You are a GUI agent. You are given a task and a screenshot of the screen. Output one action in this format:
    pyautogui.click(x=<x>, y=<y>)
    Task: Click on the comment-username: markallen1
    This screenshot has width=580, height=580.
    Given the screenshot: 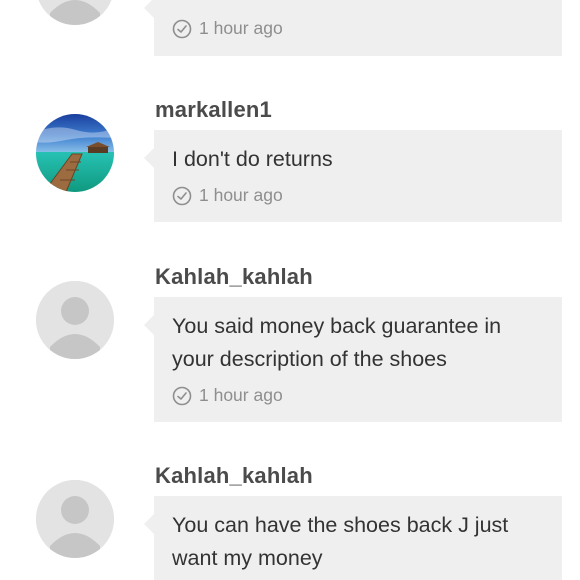 What is the action you would take?
    pyautogui.click(x=213, y=110)
    